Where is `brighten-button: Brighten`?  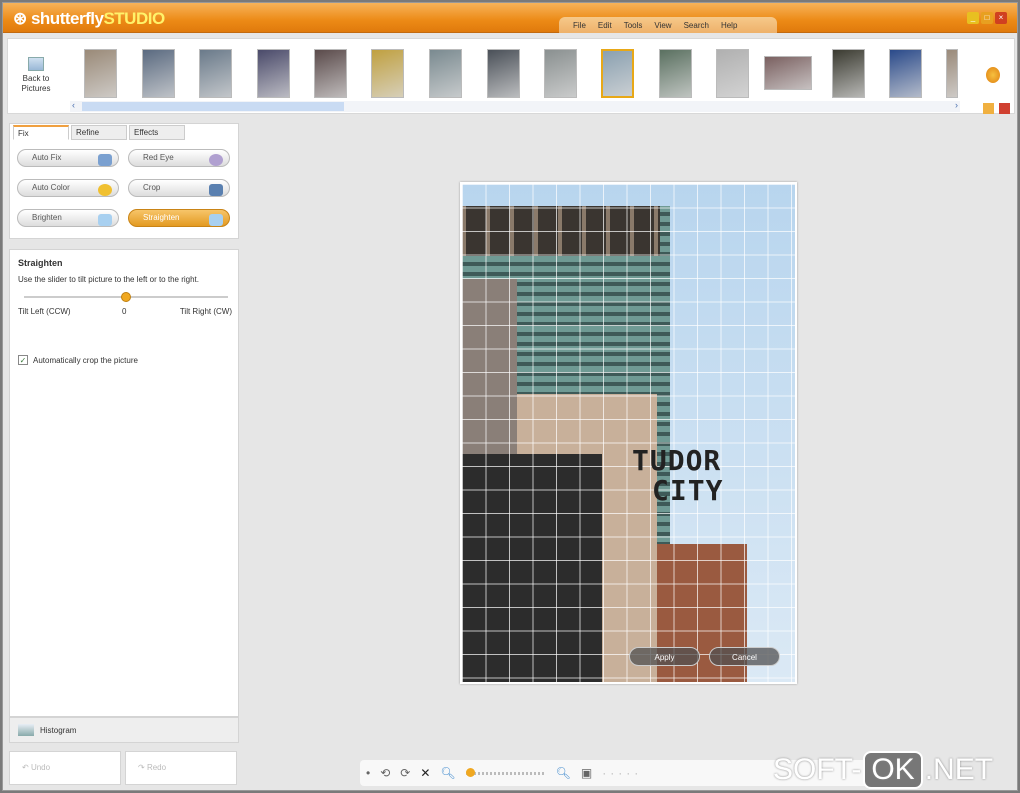
brighten-button: Brighten is located at coordinates (68, 218).